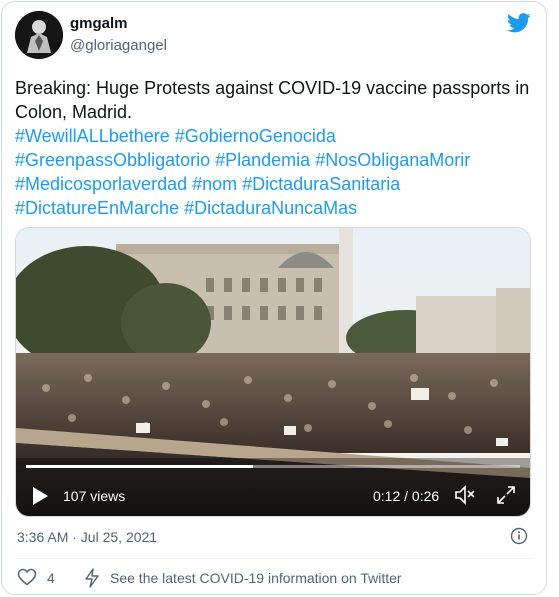  What do you see at coordinates (392, 160) in the screenshot?
I see `hashtag: #NosObliganaMorir` at bounding box center [392, 160].